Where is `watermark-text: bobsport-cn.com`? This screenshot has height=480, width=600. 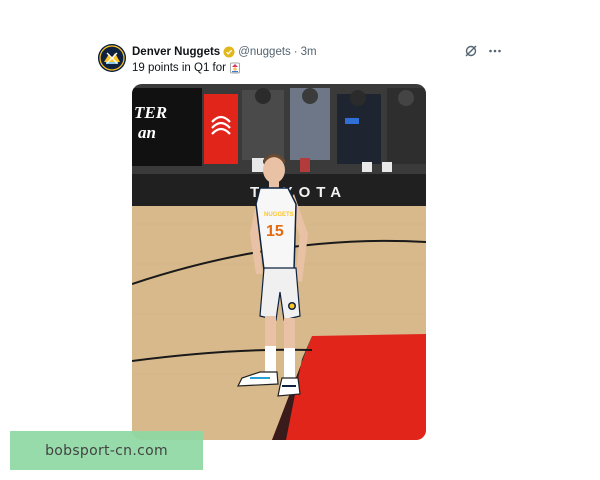 watermark-text: bobsport-cn.com is located at coordinates (106, 450).